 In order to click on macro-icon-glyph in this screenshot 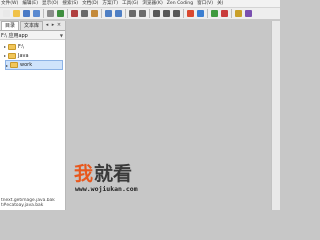, I will do `click(248, 13)`.